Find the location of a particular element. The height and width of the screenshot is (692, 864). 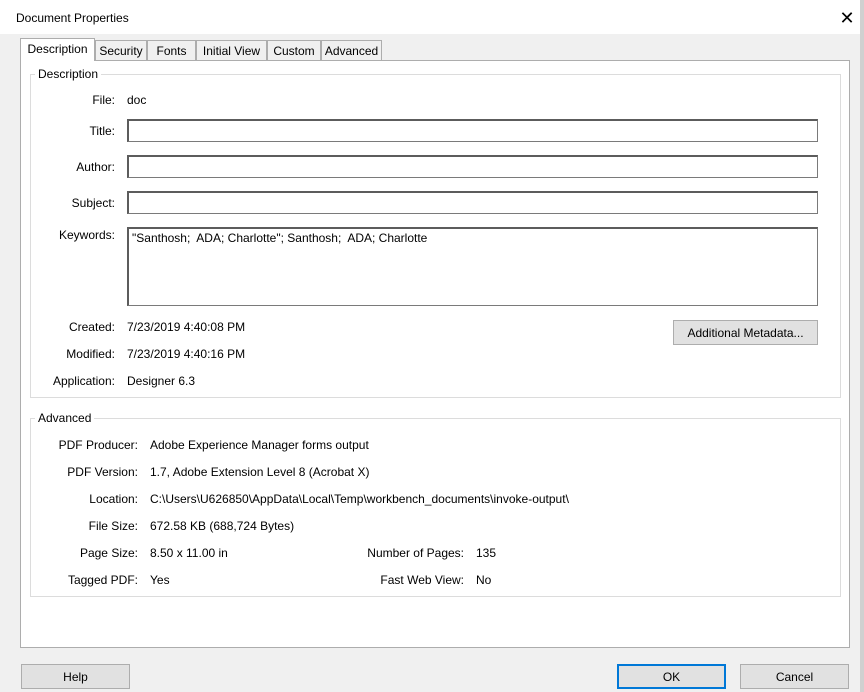

cancel-button: Cancel is located at coordinates (794, 676).